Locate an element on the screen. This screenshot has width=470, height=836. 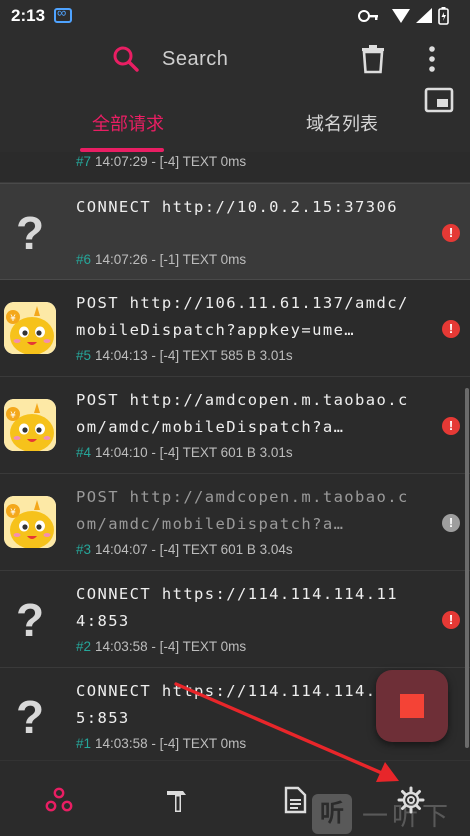
tab-all-requests: 全部请求 is located at coordinates (128, 123).